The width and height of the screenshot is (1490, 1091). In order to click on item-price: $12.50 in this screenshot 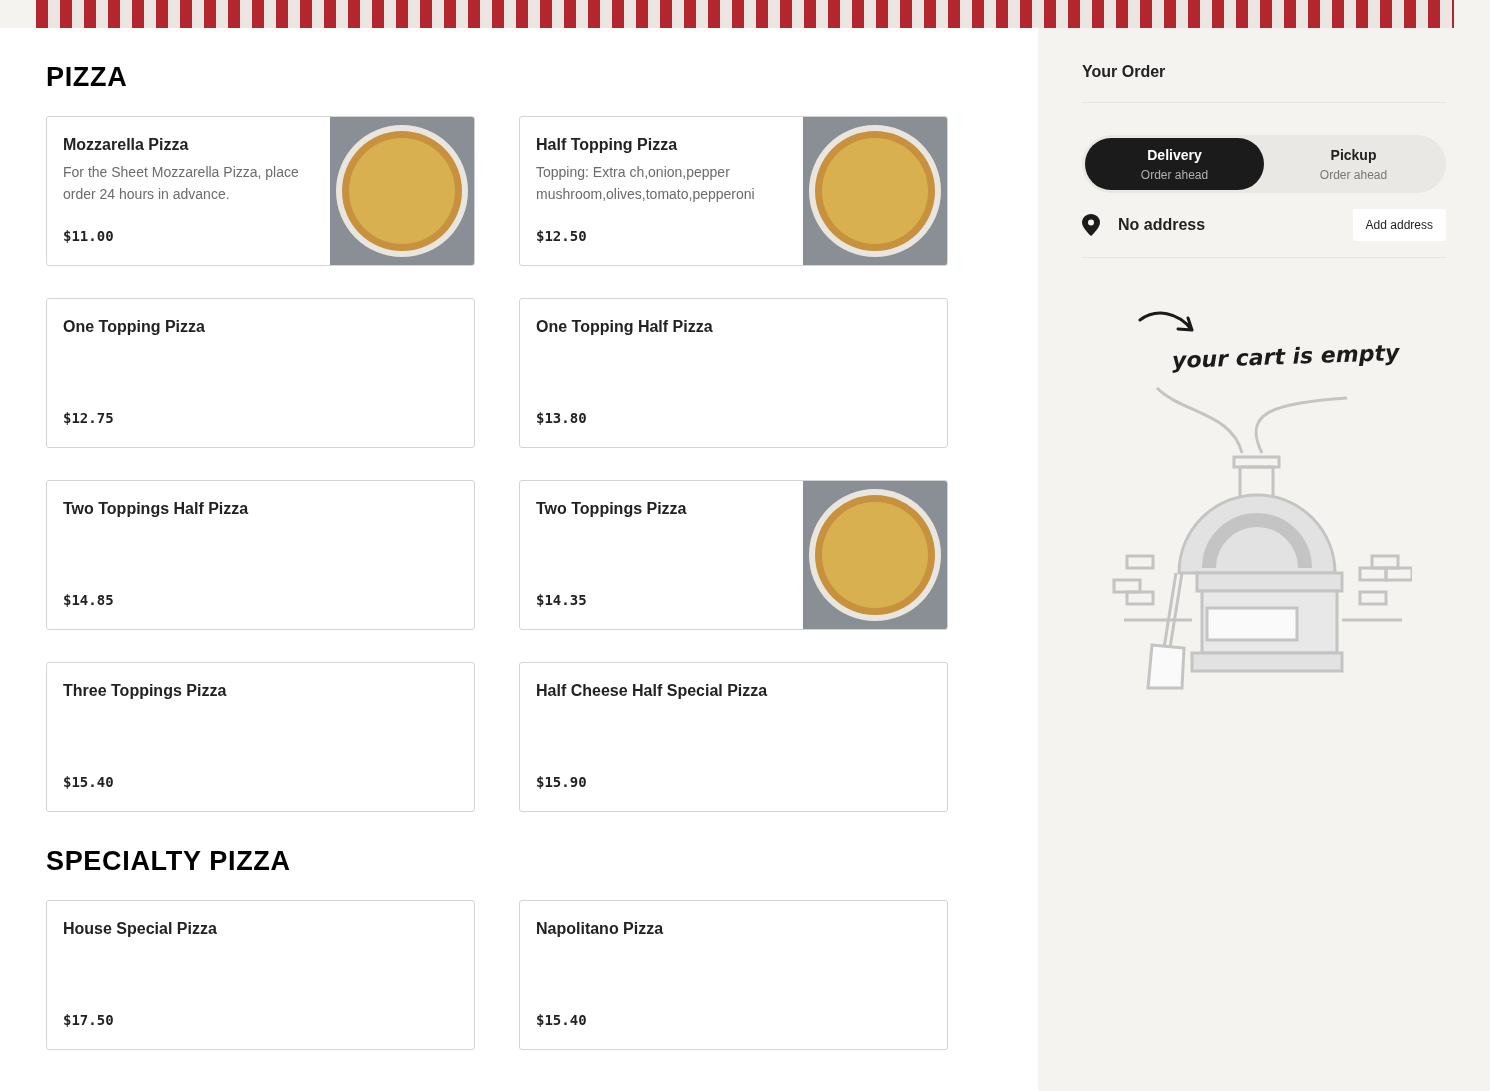, I will do `click(562, 236)`.